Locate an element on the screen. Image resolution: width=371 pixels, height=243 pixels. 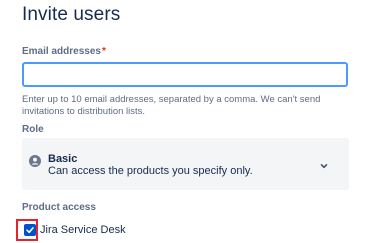
role-selected-name: Basic is located at coordinates (63, 159).